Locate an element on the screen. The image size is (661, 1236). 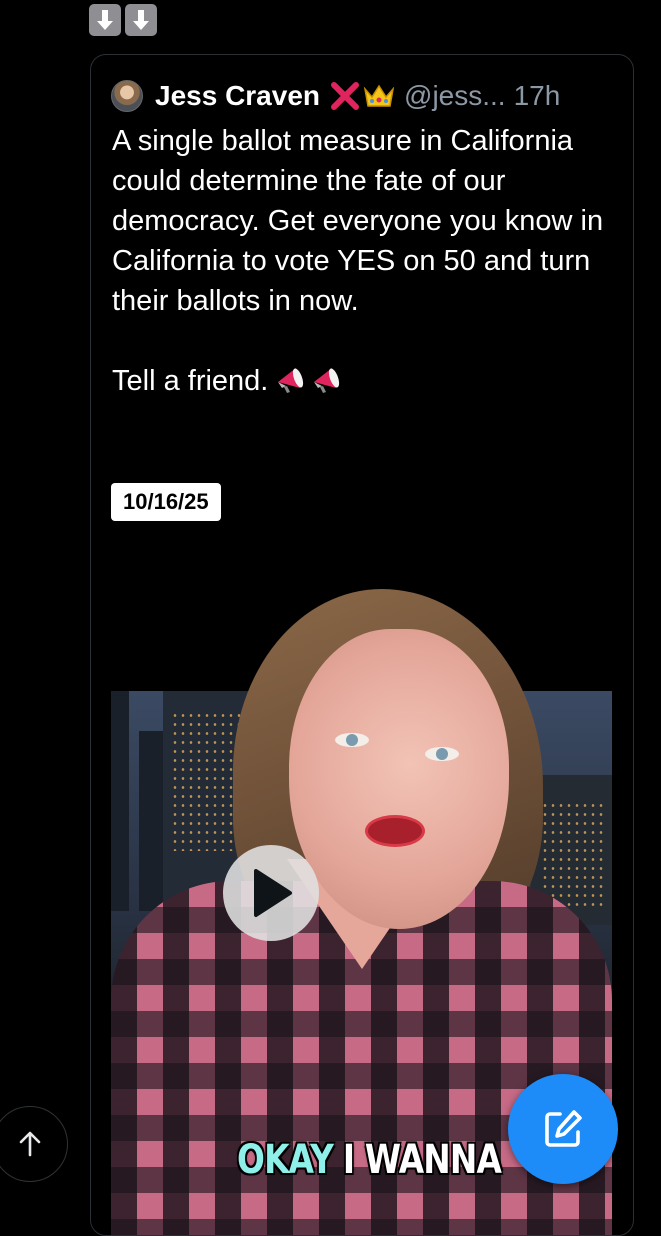
crown-icon is located at coordinates (379, 96).